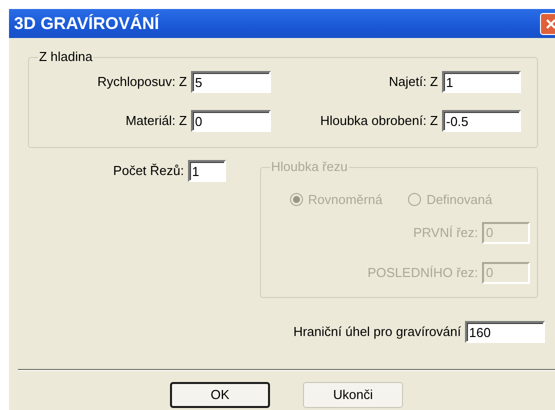 The width and height of the screenshot is (555, 410). I want to click on window-title: 3D GRAVÍROVÁNÍ, so click(87, 23).